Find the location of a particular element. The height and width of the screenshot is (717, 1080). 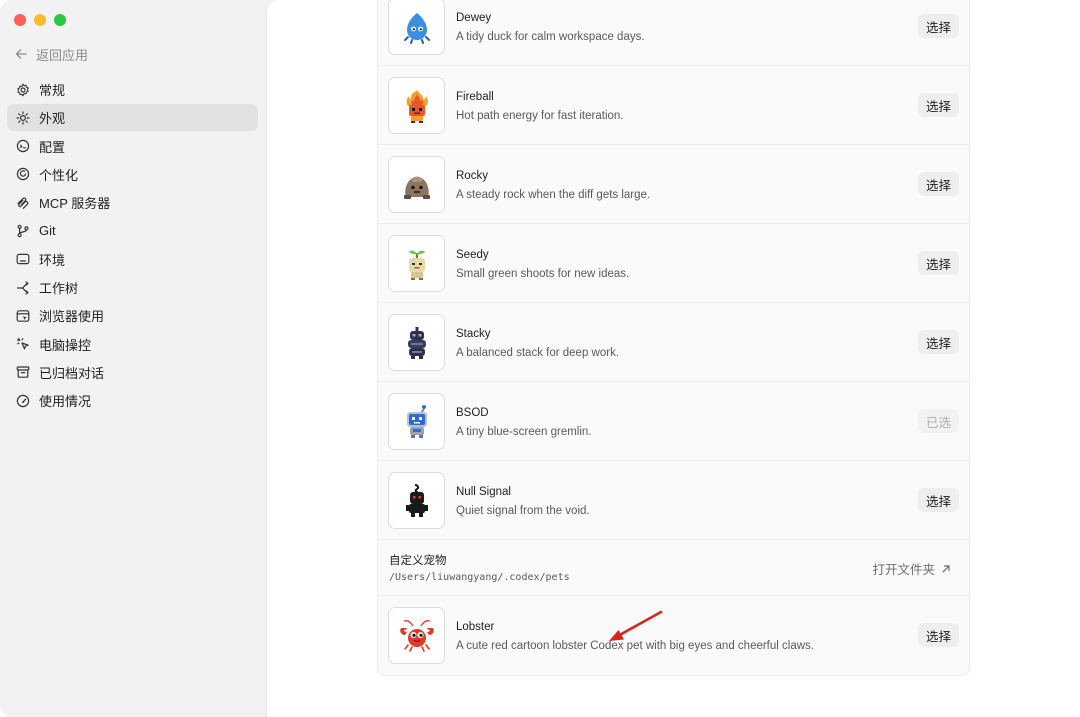

sidebar-item-label: 配置 is located at coordinates (52, 147).